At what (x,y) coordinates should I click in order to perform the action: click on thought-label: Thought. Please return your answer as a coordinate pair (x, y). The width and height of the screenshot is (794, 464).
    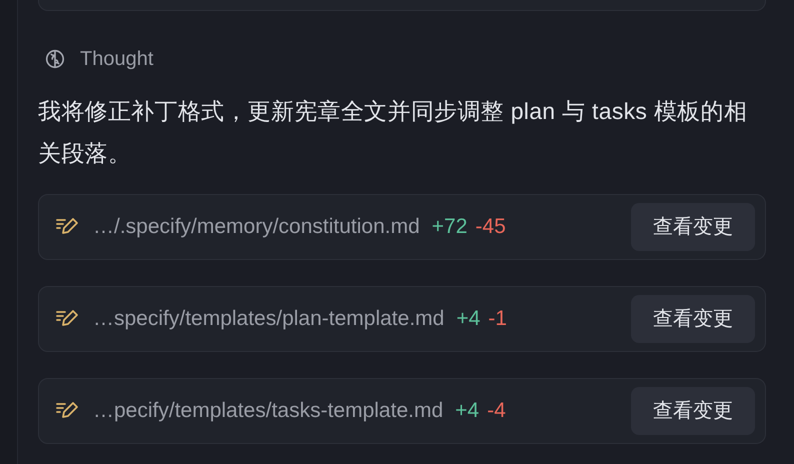
    Looking at the image, I should click on (117, 59).